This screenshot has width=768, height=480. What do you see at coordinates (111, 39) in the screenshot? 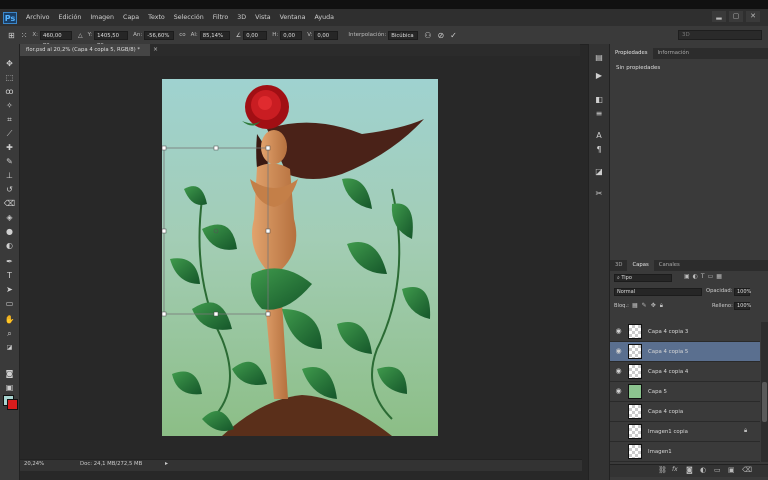
I see `y-field: 1405,50 px` at bounding box center [111, 39].